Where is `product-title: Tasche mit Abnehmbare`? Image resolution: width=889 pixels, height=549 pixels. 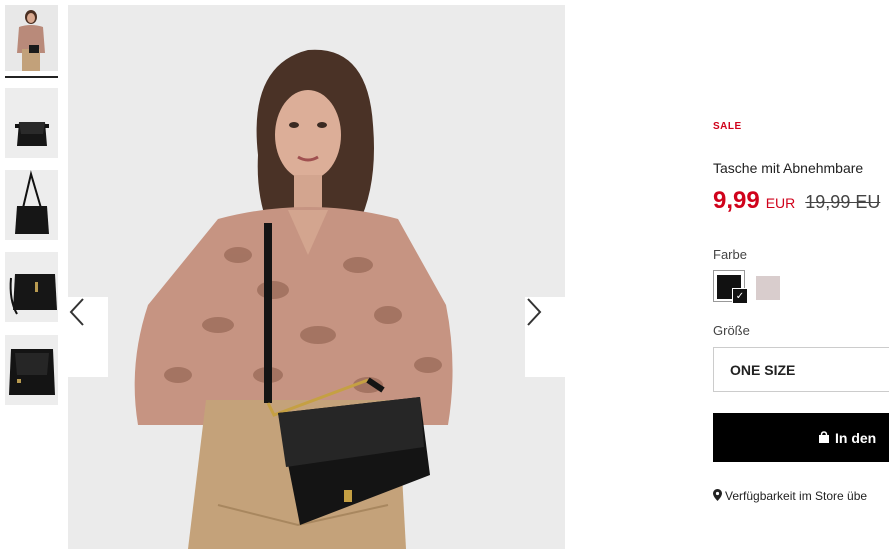
product-title: Tasche mit Abnehmbare is located at coordinates (788, 168).